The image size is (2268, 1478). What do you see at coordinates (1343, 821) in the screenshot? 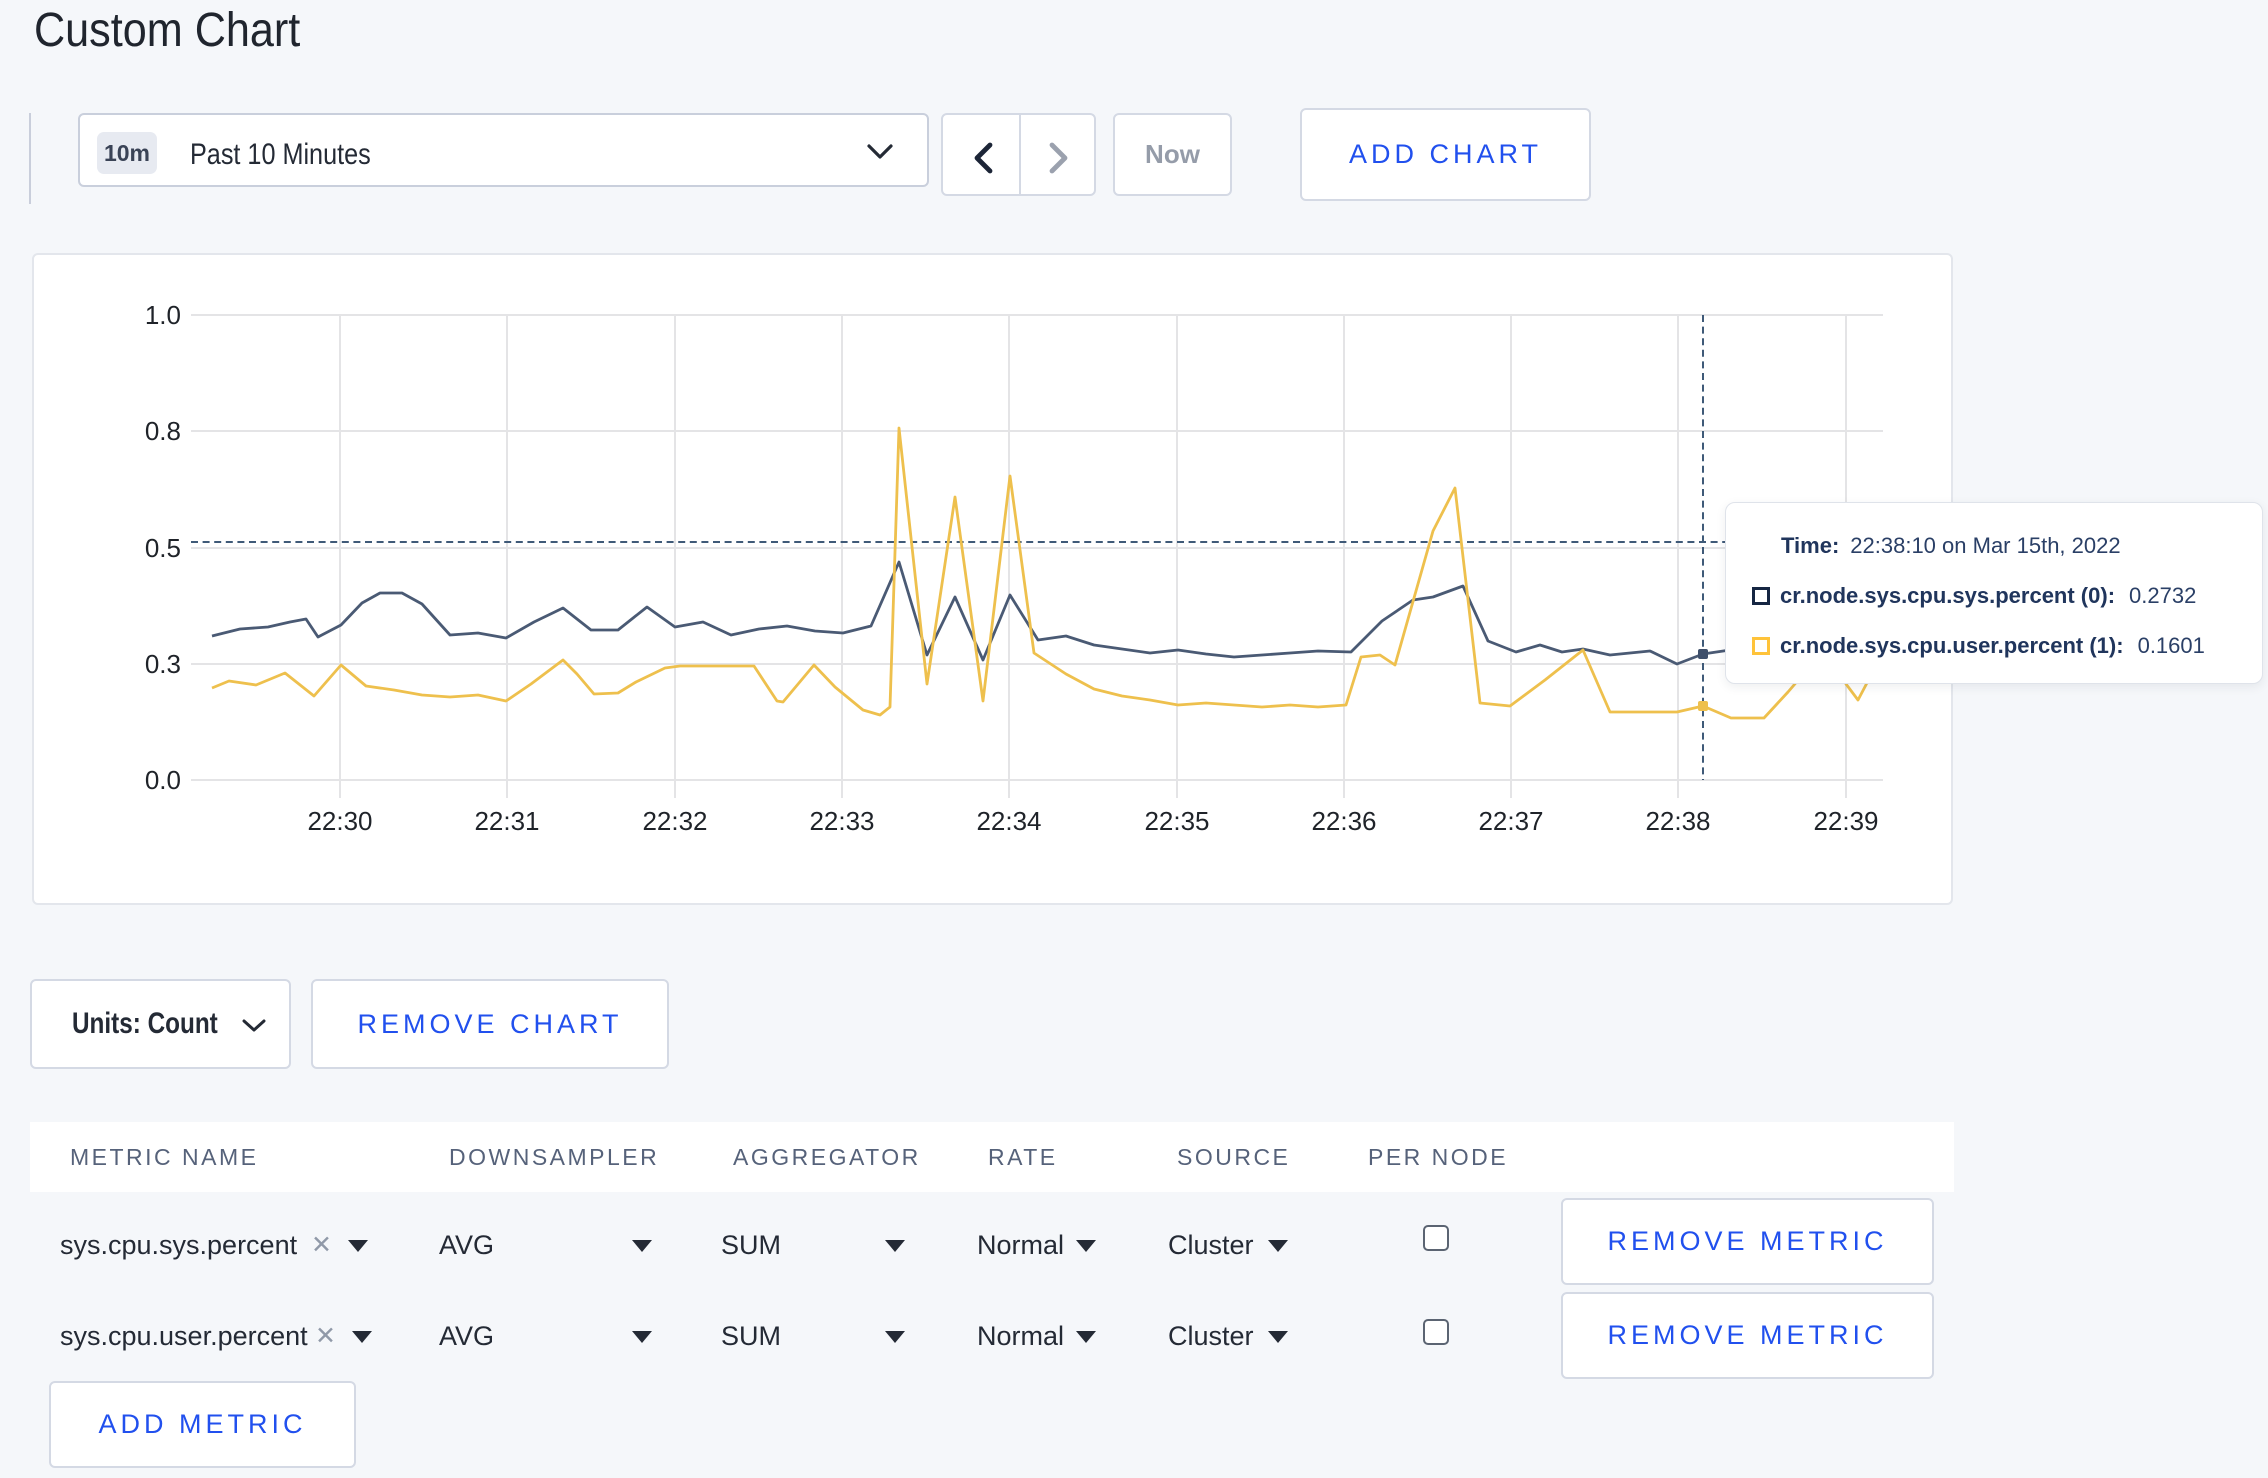
I see `svg-text: 22:36` at bounding box center [1343, 821].